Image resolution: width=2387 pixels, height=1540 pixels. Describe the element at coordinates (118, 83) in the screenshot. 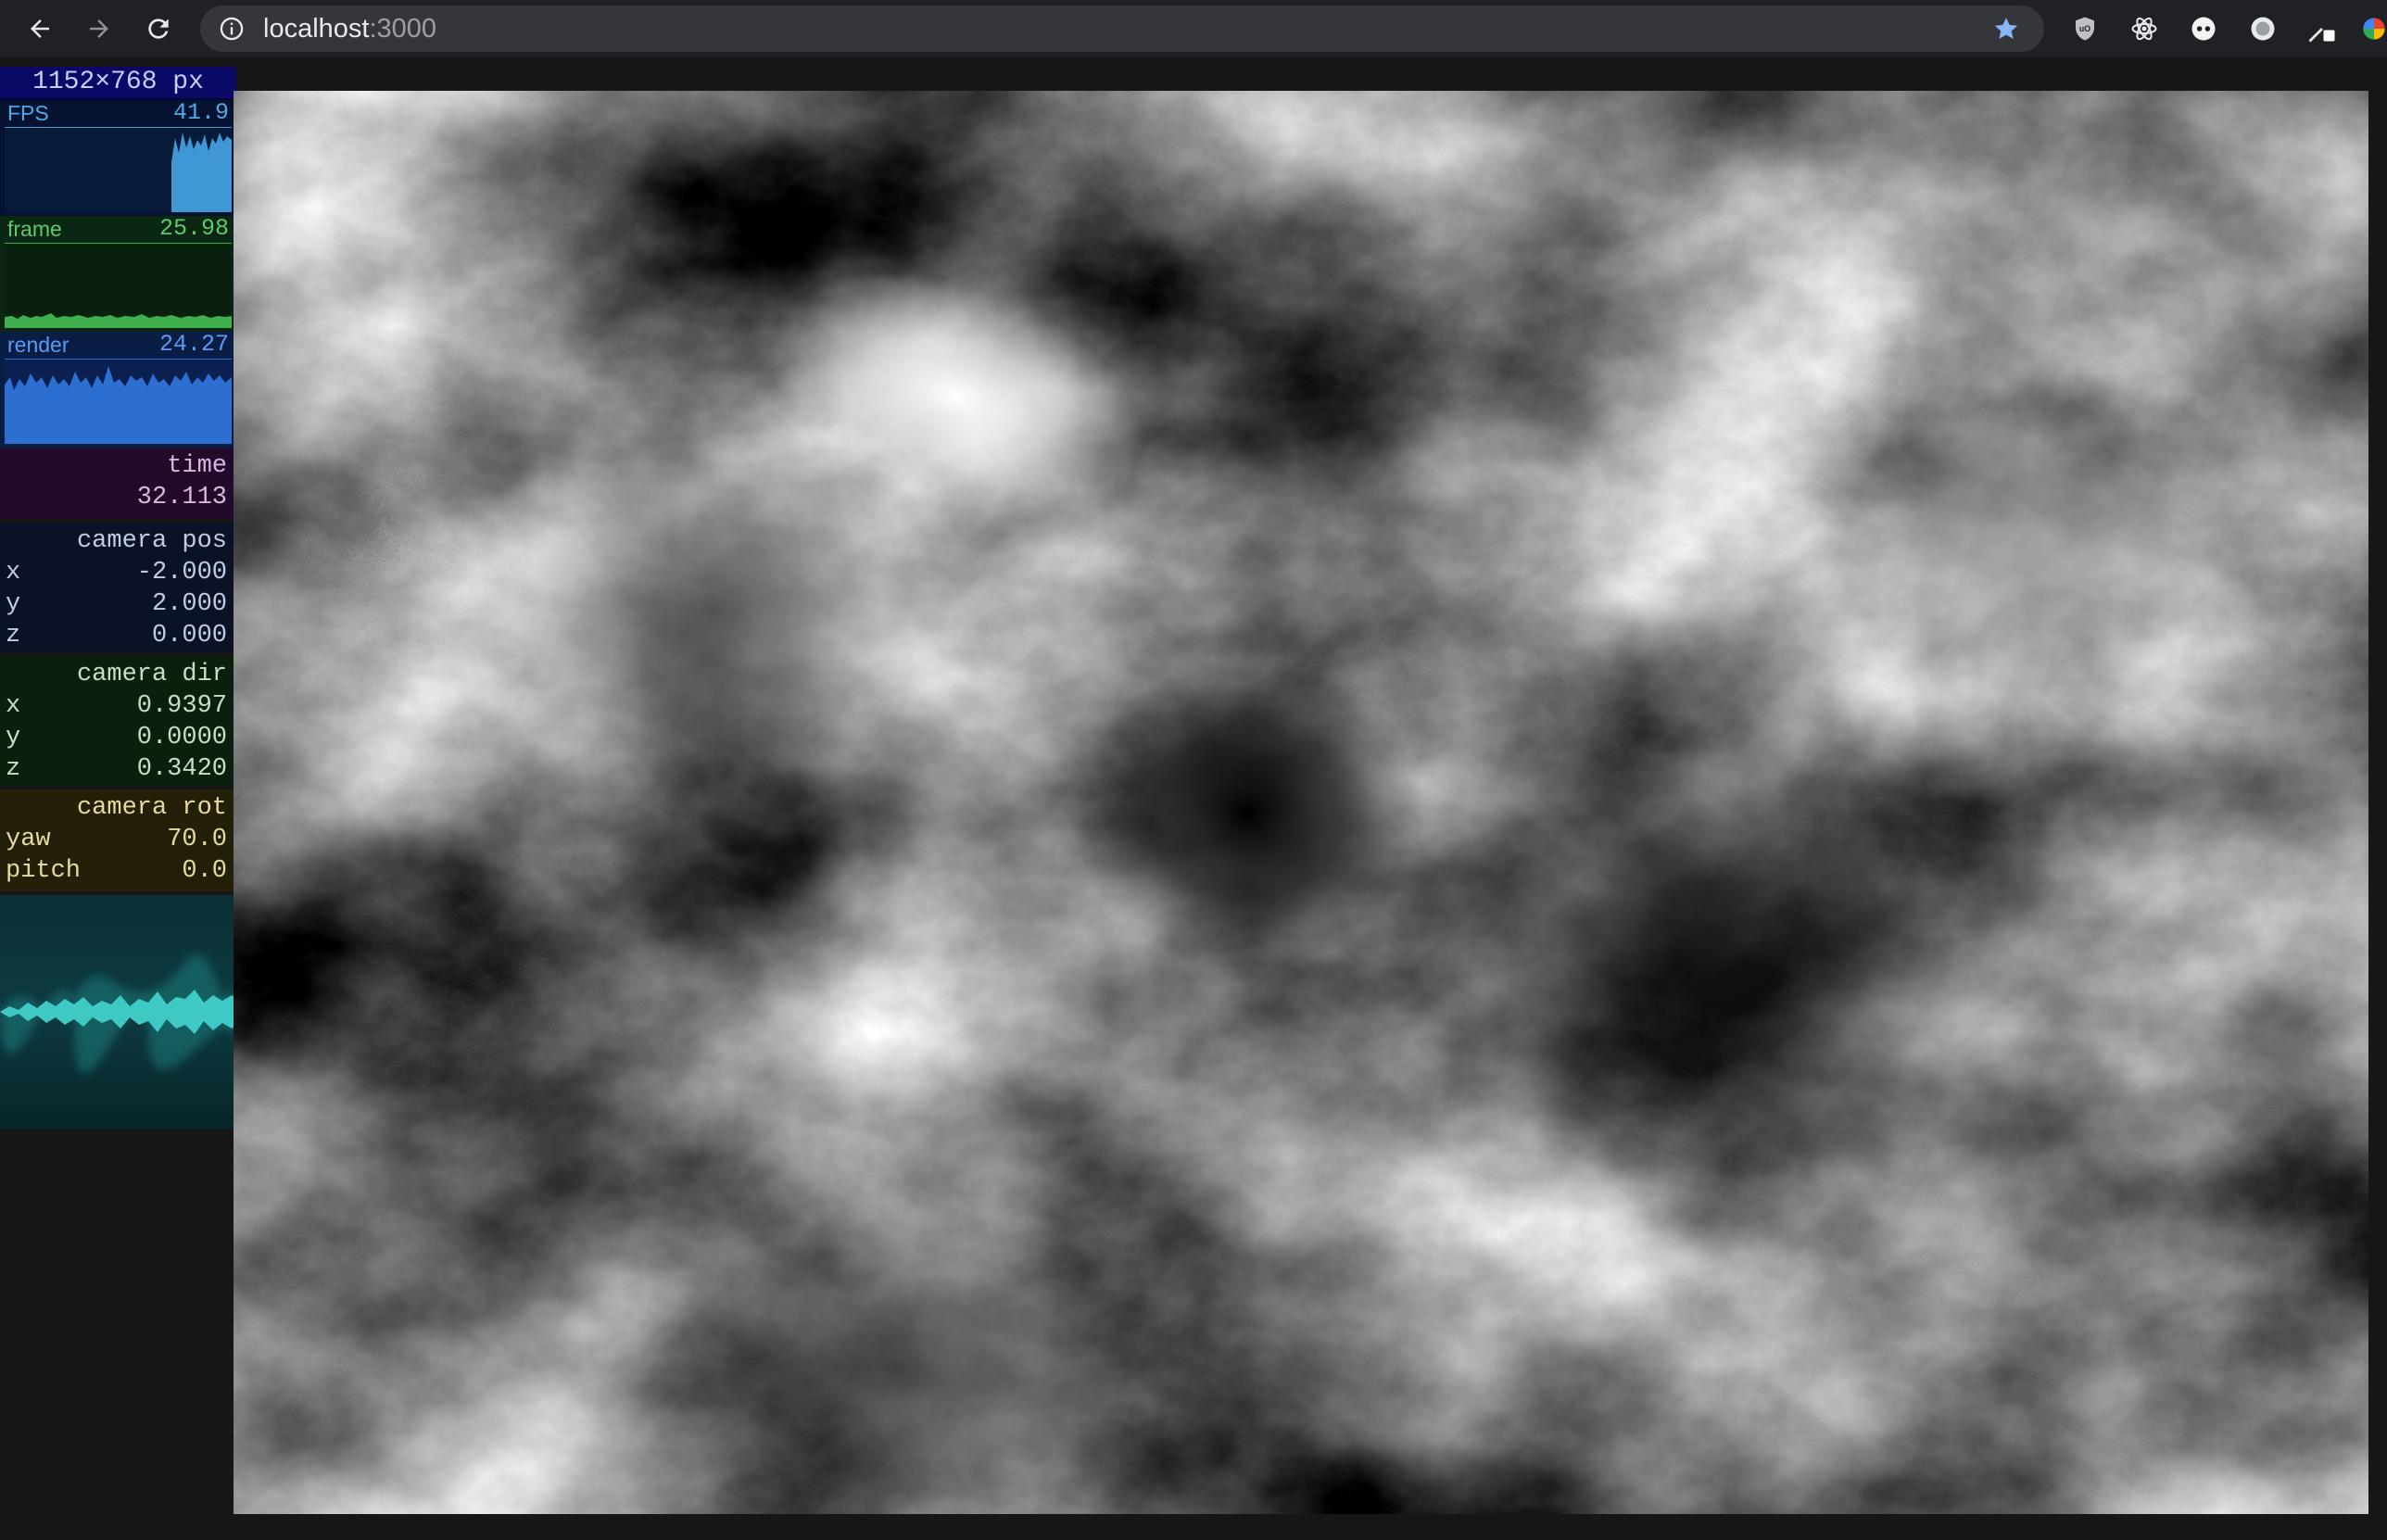

I see `resolution-label: 1152×768 px` at that location.